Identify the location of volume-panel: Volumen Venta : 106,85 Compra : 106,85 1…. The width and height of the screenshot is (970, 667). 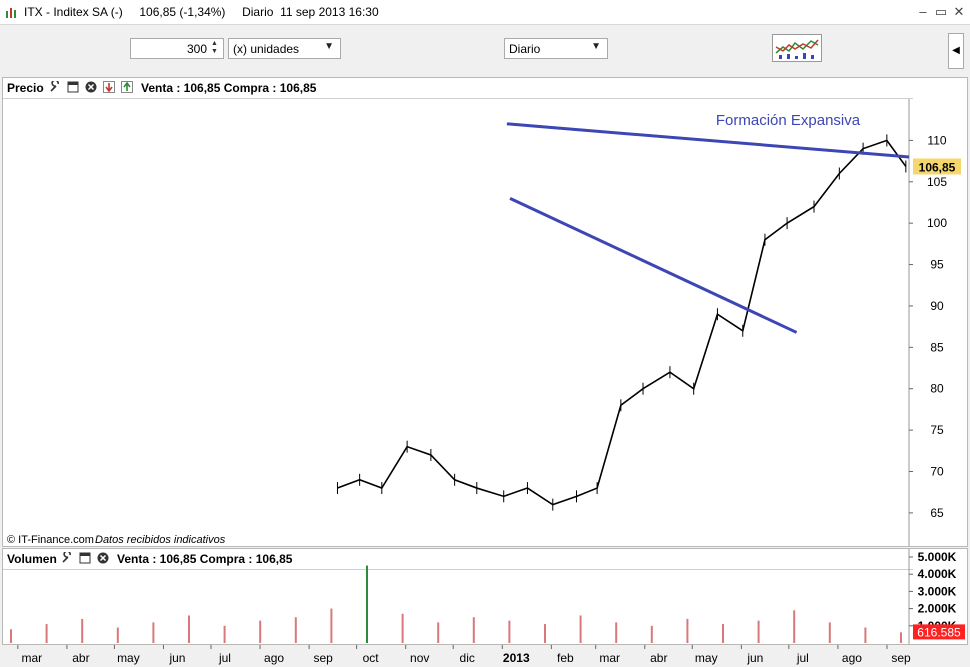
(485, 596).